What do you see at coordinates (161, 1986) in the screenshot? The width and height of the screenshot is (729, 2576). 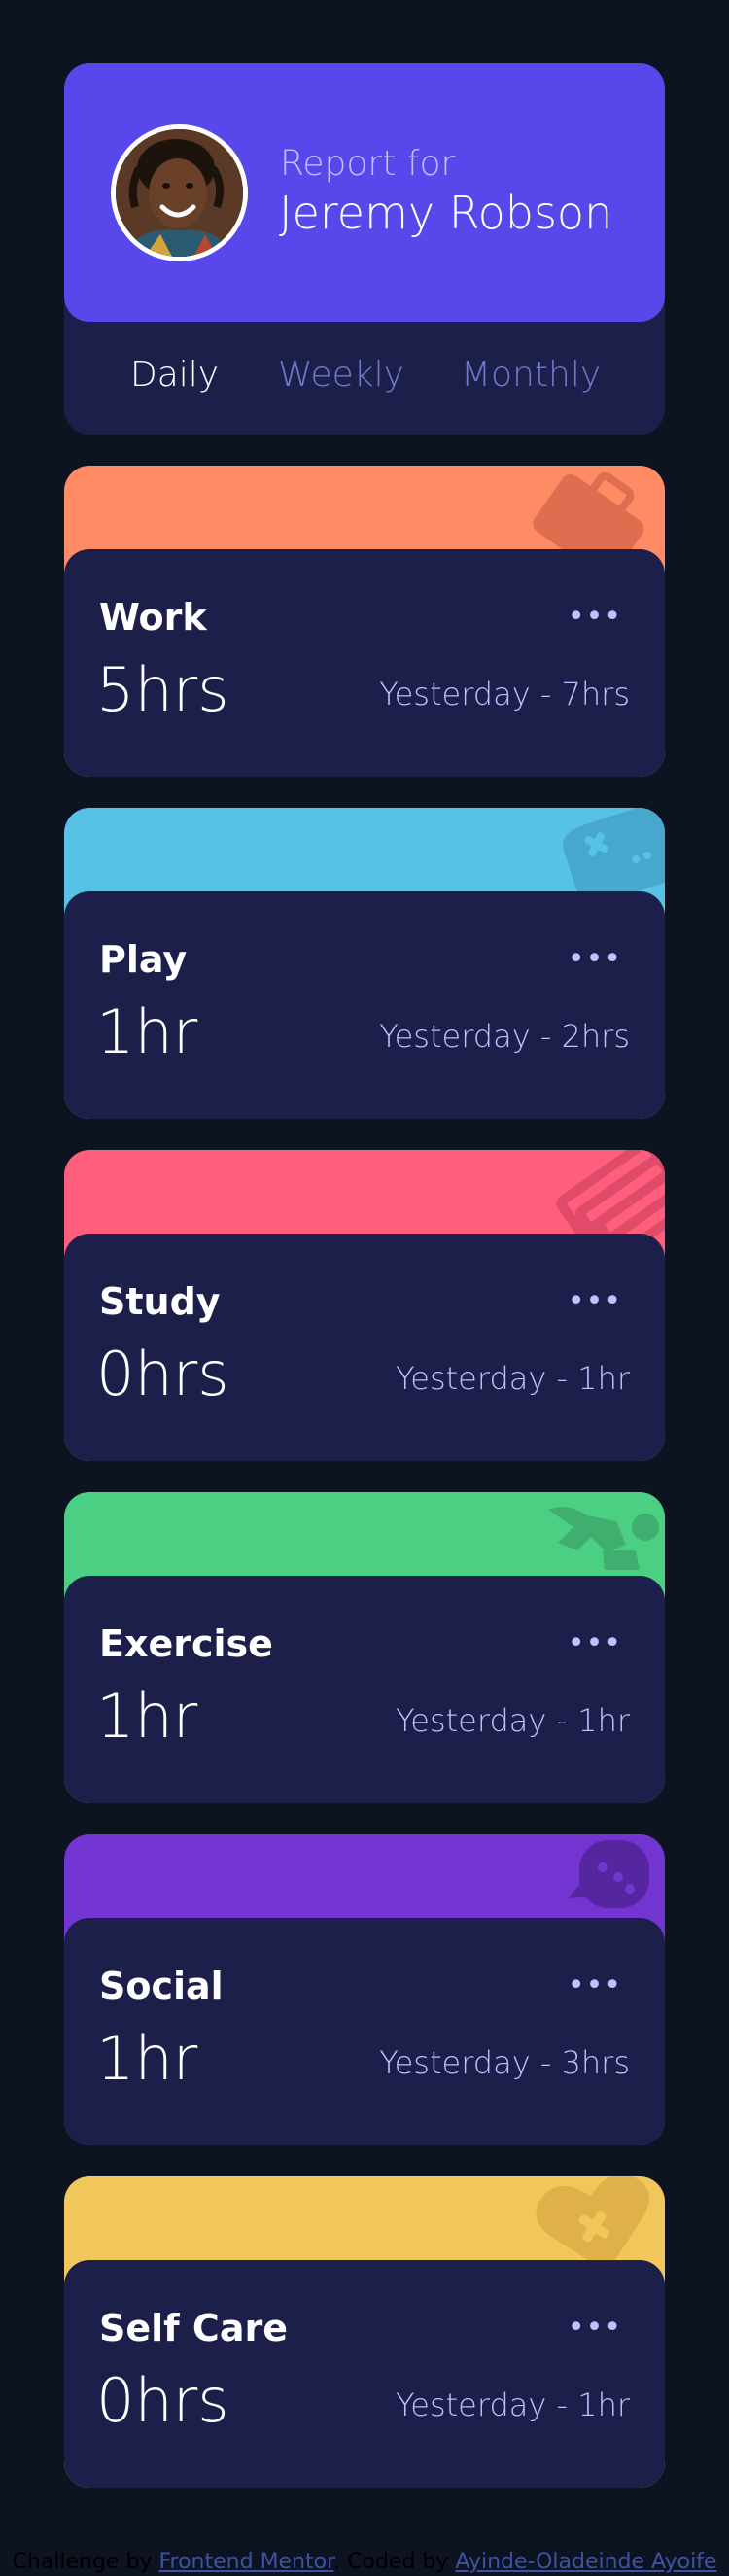 I see `card-title: Social` at bounding box center [161, 1986].